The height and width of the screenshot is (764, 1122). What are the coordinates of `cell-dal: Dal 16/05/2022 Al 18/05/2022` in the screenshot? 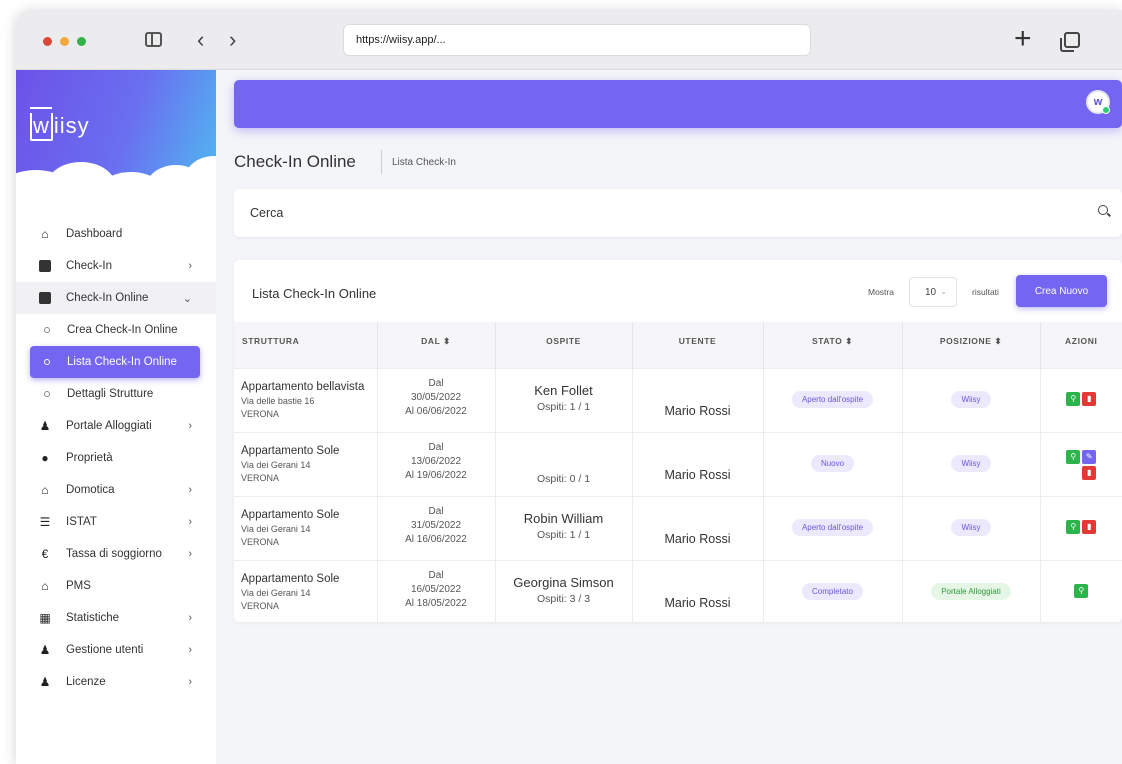 It's located at (436, 590).